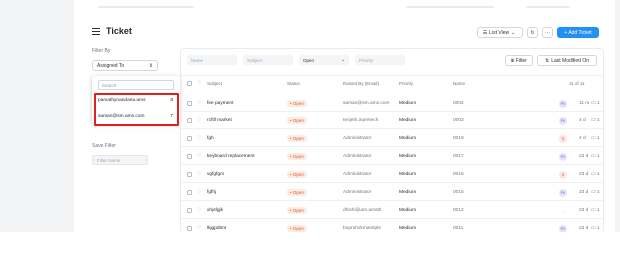 The height and width of the screenshot is (263, 620). What do you see at coordinates (214, 83) in the screenshot?
I see `col-subject: Subject` at bounding box center [214, 83].